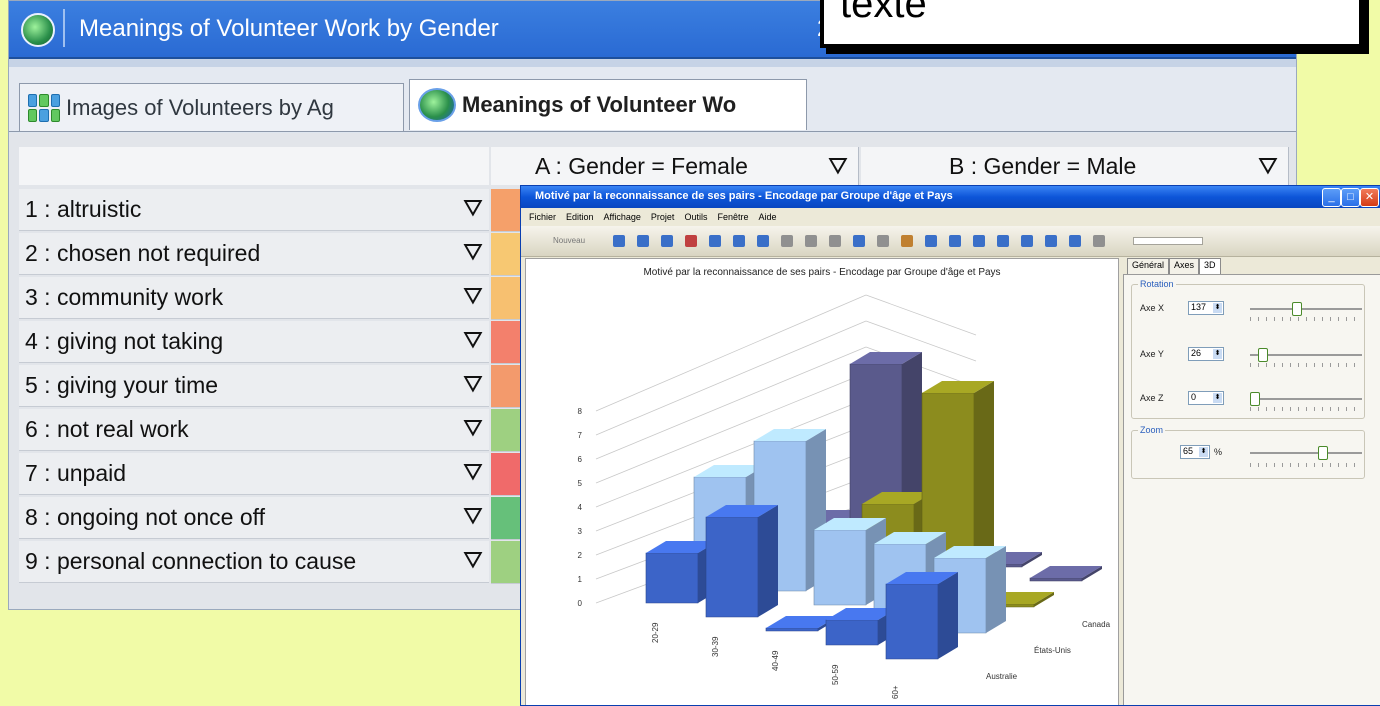 Image resolution: width=1380 pixels, height=706 pixels. Describe the element at coordinates (76, 473) in the screenshot. I see `row-label: 7 : unpaid` at that location.